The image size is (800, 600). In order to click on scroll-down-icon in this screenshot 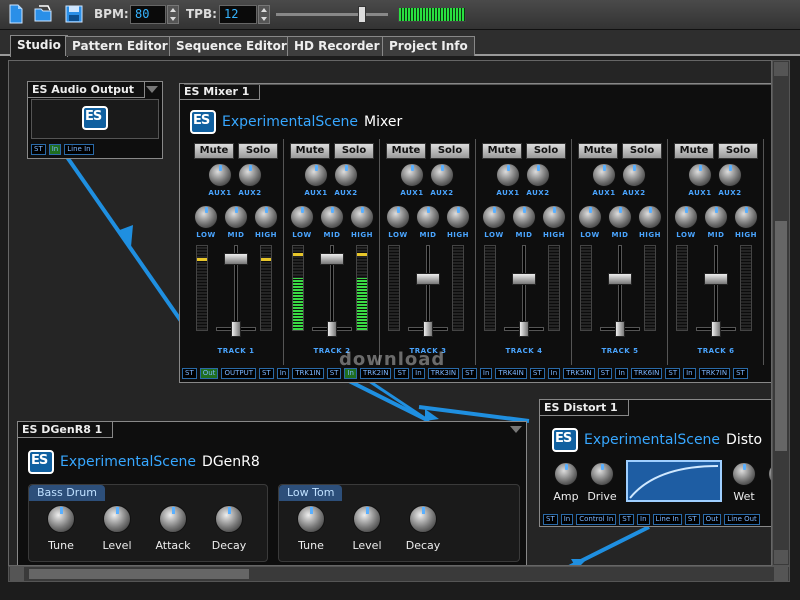, I will do `click(781, 557)`.